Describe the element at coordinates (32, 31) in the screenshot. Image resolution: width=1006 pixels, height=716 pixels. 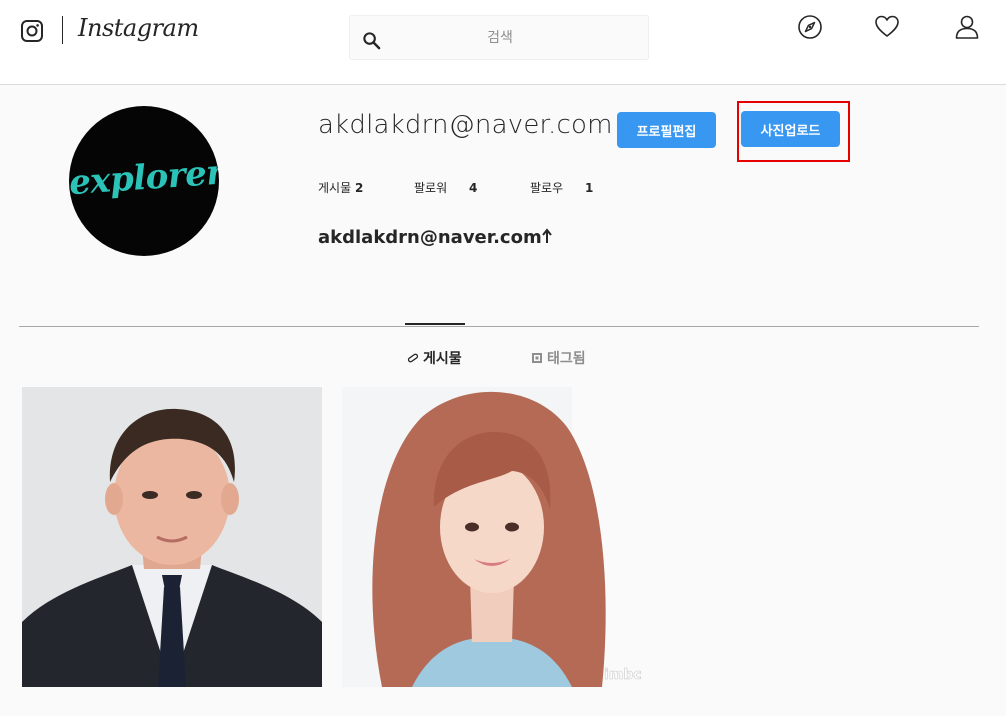
I see `instagram-glyph-icon` at that location.